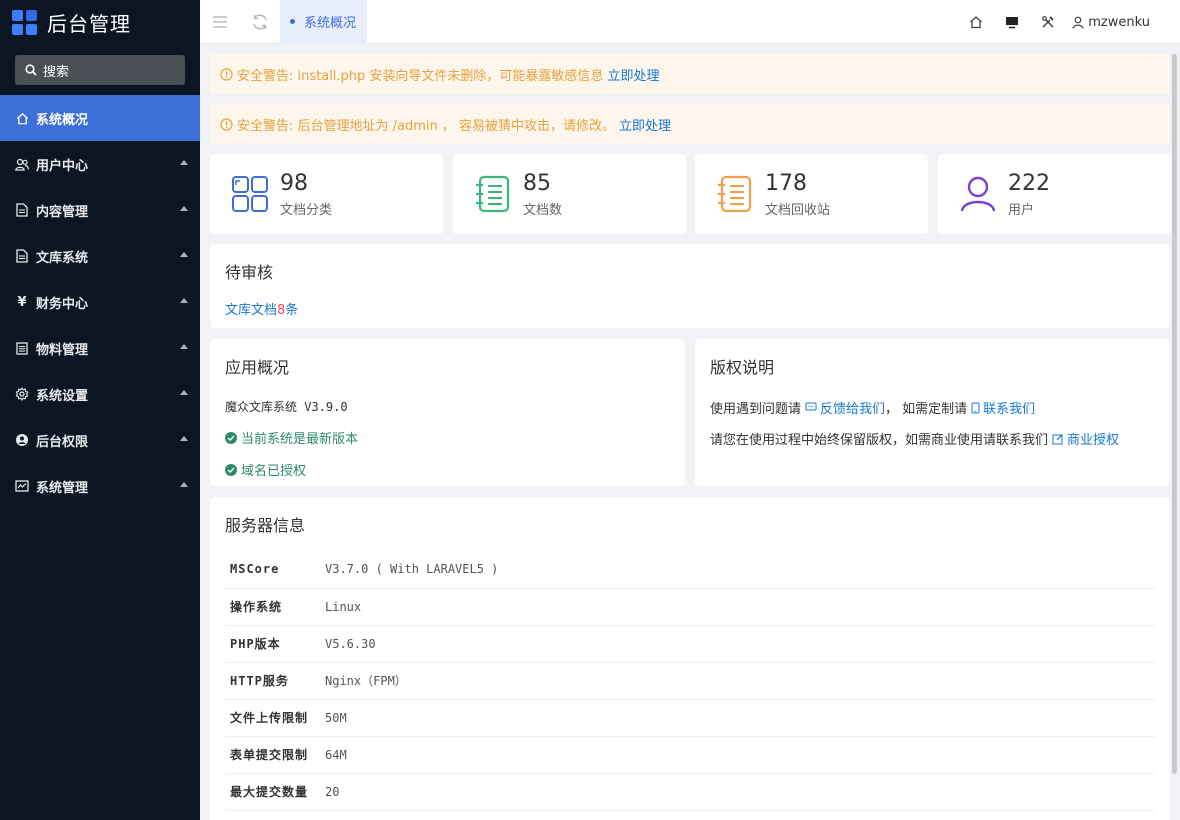  I want to click on refresh-button, so click(260, 22).